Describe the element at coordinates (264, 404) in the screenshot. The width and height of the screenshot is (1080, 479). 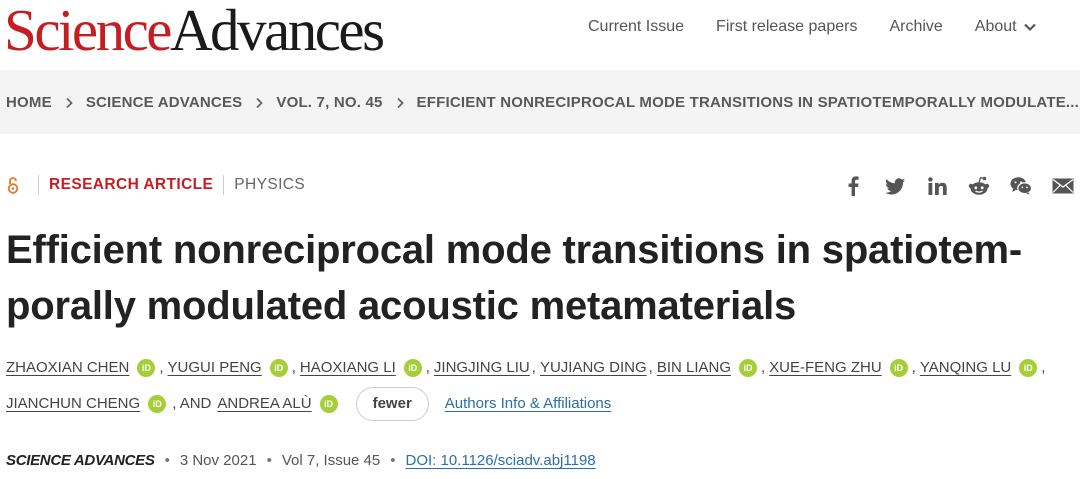
I see `author-name: ANDREA ALÙ` at that location.